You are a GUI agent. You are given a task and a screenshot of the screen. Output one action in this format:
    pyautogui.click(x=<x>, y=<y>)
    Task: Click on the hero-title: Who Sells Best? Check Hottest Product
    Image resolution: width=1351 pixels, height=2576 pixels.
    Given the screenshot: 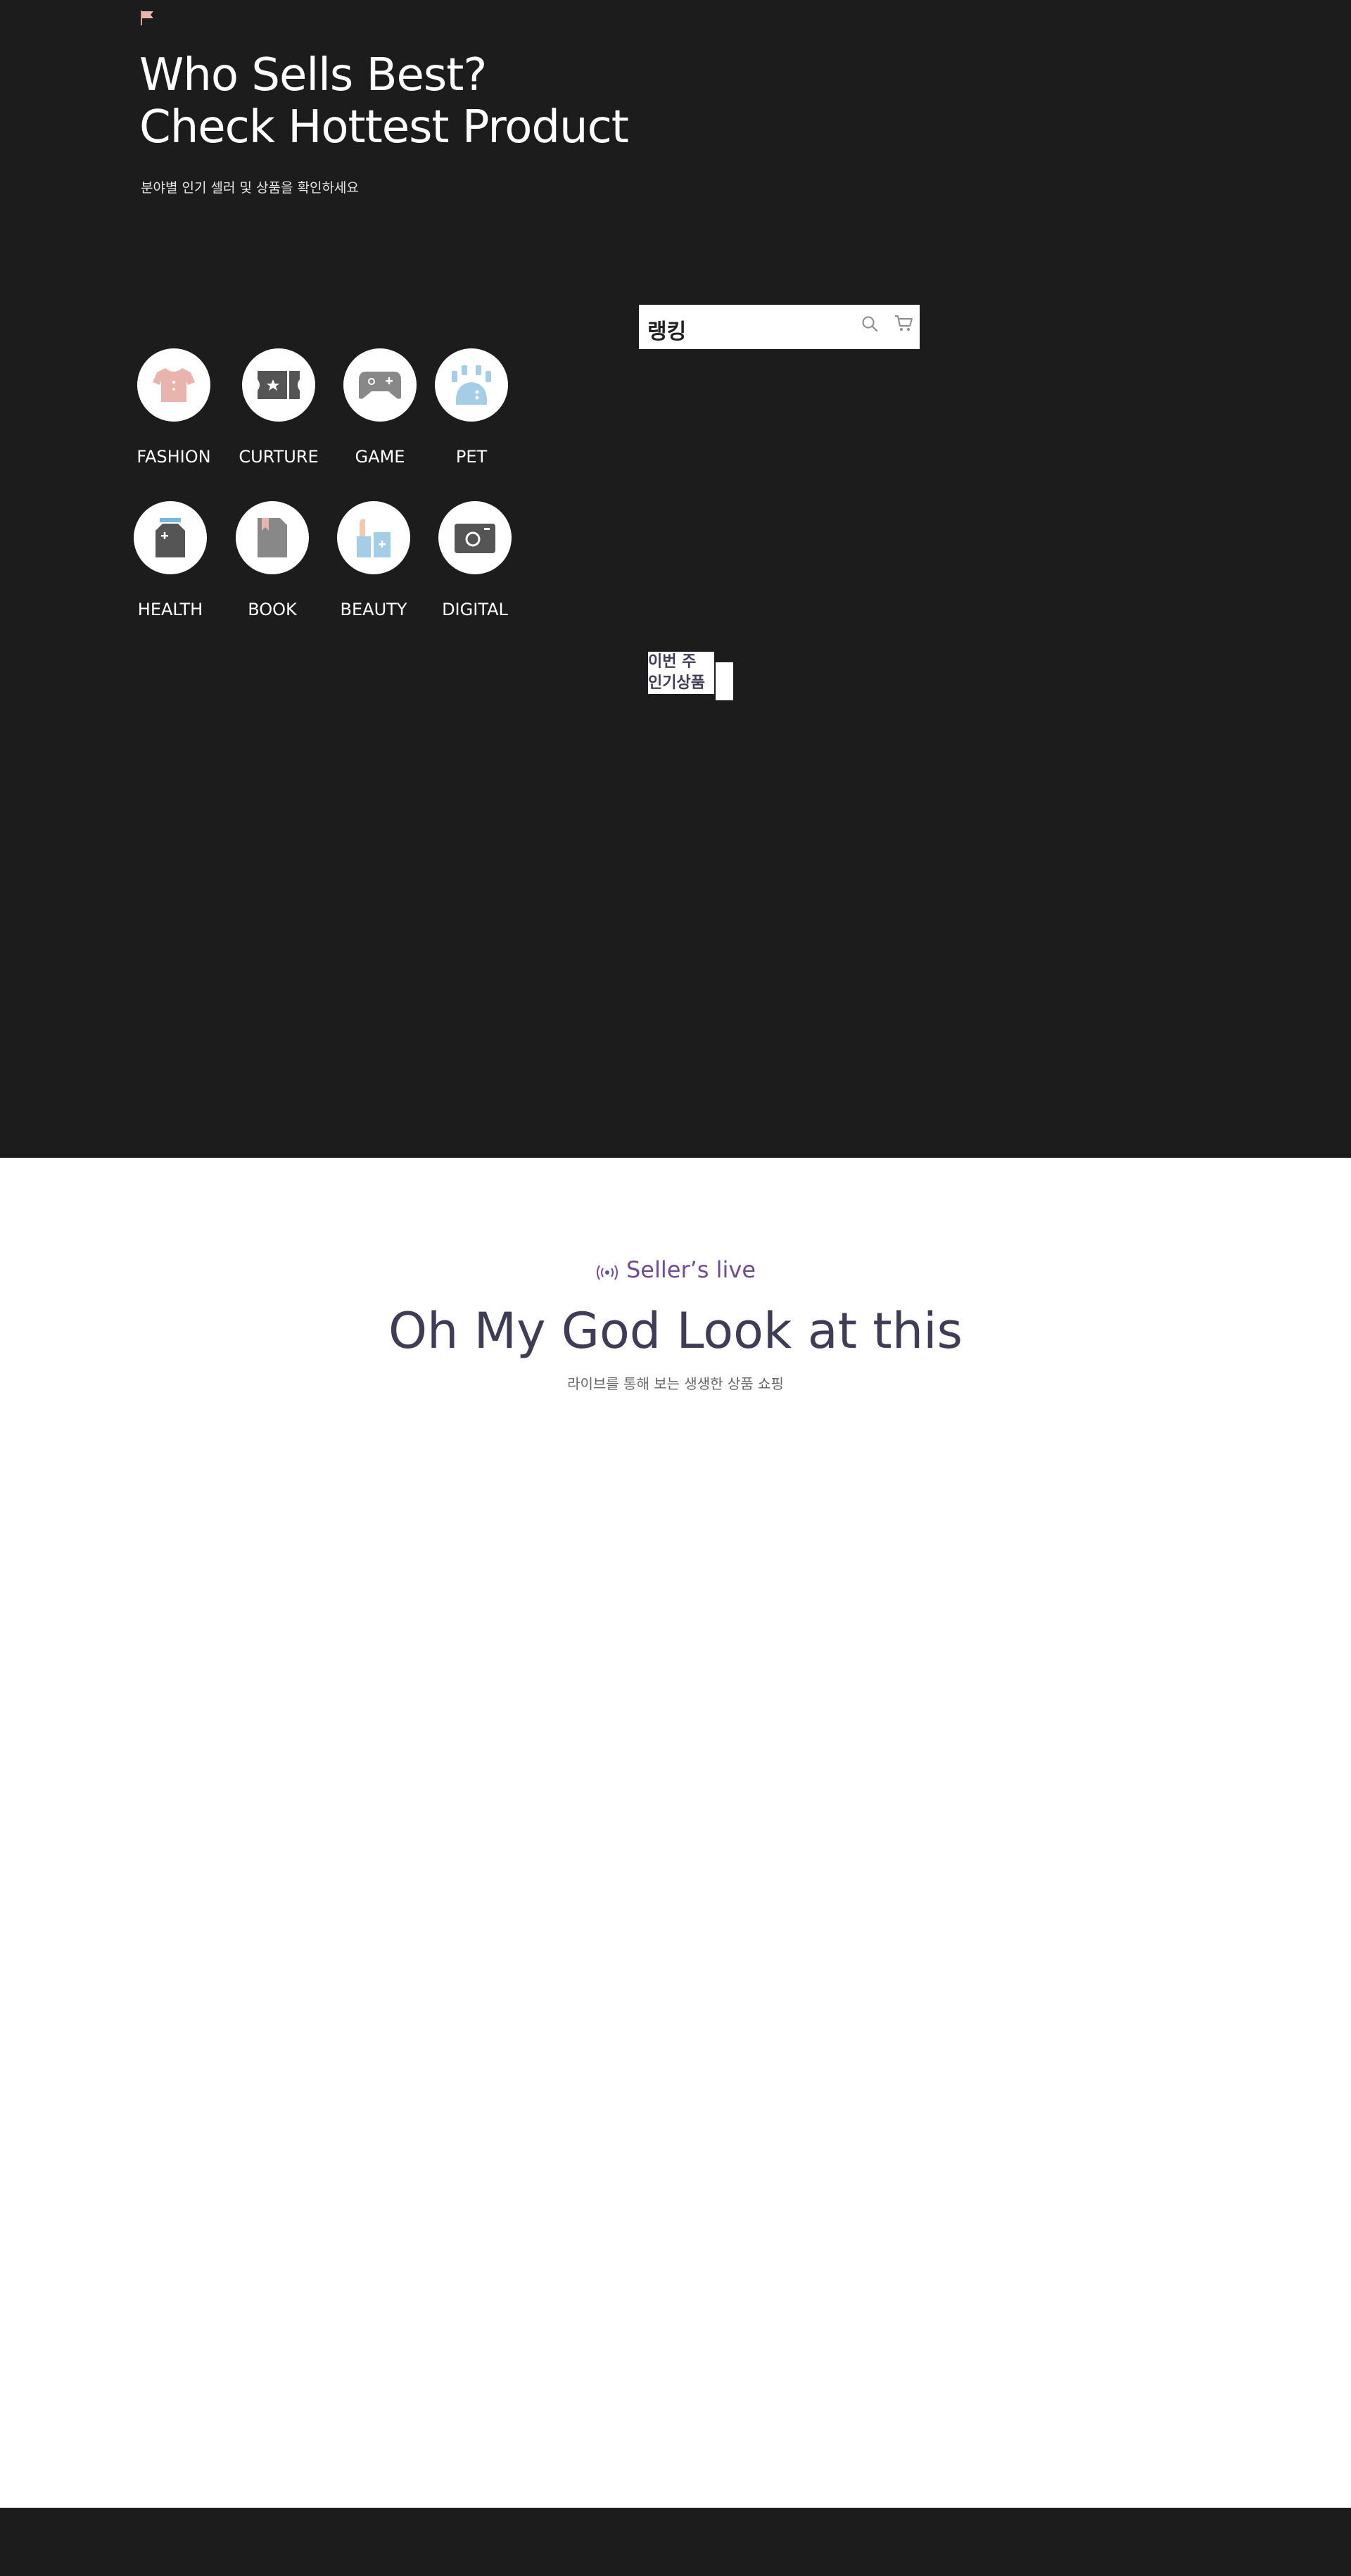 What is the action you would take?
    pyautogui.click(x=384, y=101)
    